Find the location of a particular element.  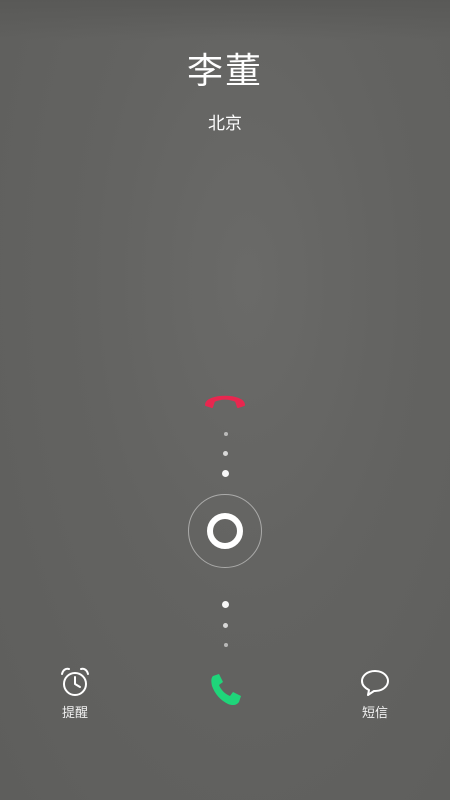

caller-location: 北京 is located at coordinates (225, 124).